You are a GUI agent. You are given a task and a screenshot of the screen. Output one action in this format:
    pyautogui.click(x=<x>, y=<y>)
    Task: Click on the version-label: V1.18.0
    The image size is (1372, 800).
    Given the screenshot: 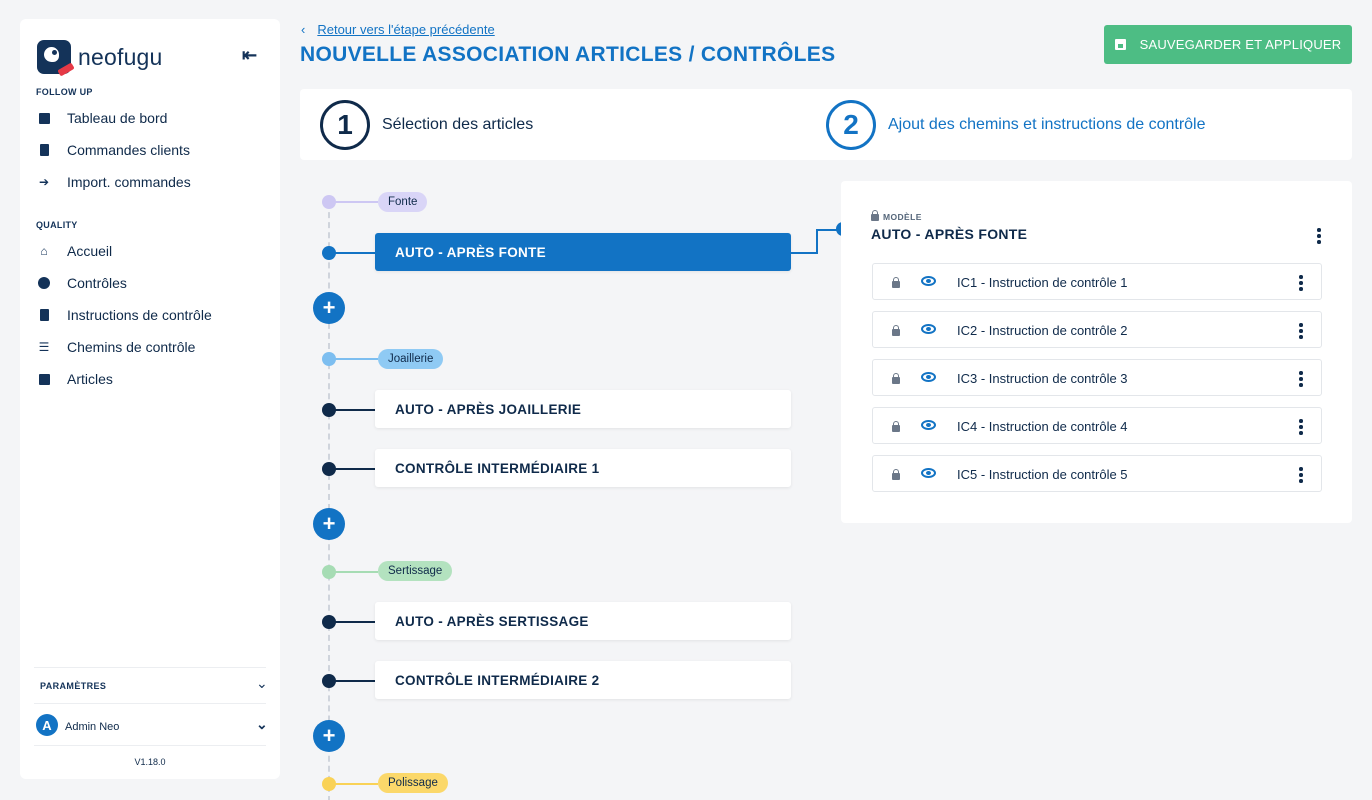 What is the action you would take?
    pyautogui.click(x=150, y=762)
    